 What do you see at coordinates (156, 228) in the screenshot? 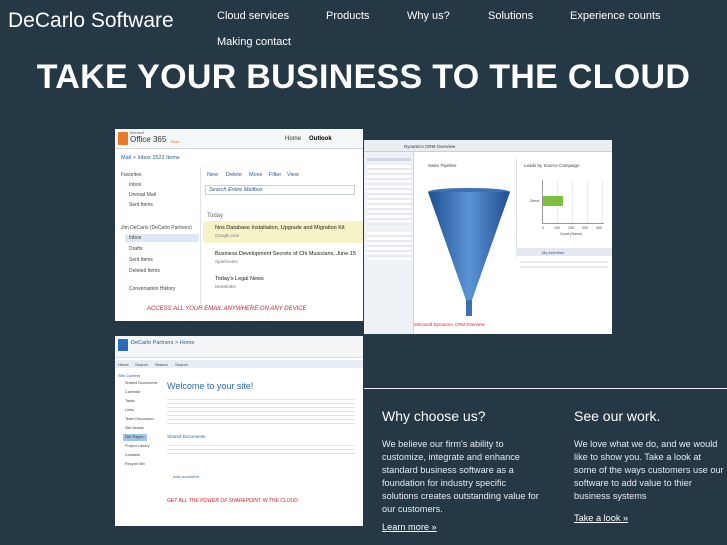
I see `folder-account: Jim DeCarlo (DeCarlo Partners)` at bounding box center [156, 228].